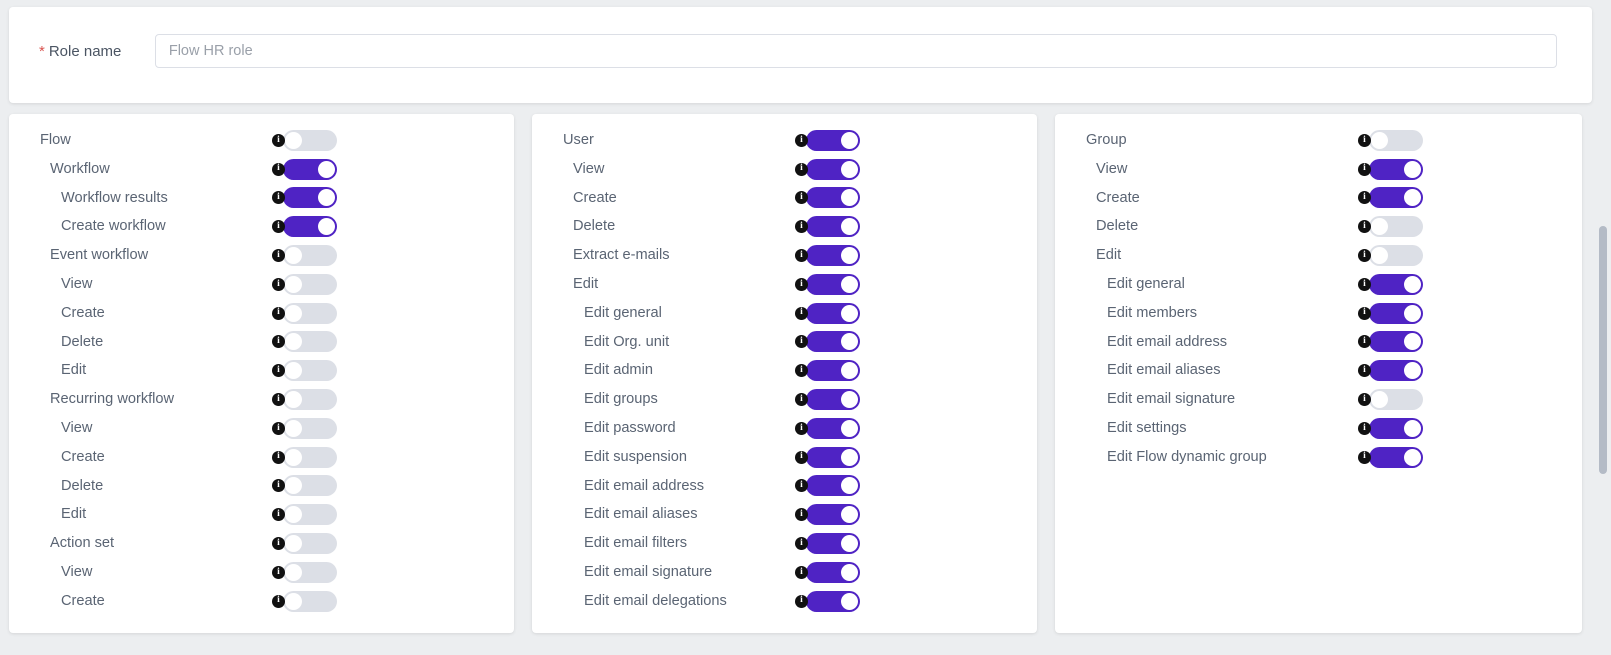  Describe the element at coordinates (1318, 255) in the screenshot. I see `permission-row: Edit` at that location.